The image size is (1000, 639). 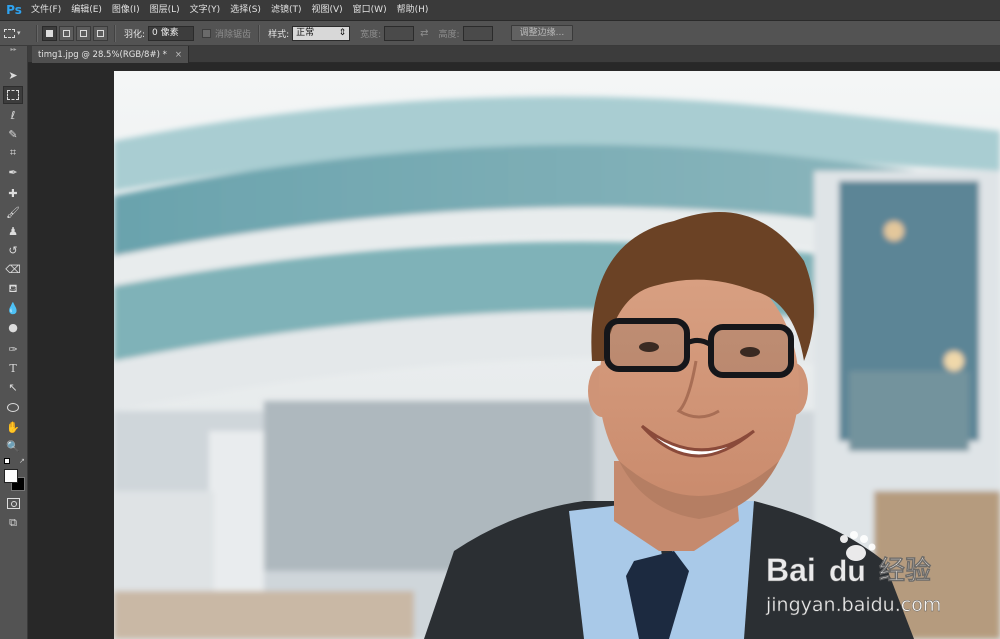 I want to click on blur-tool: 💧, so click(x=13, y=308).